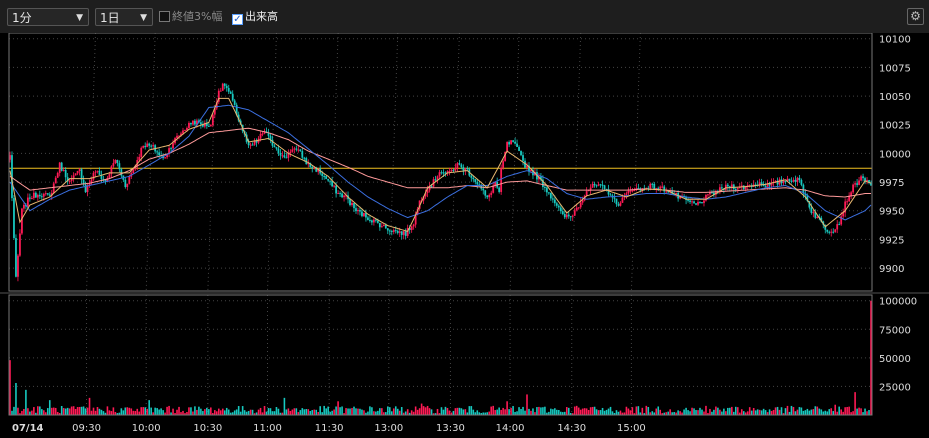  Describe the element at coordinates (915, 16) in the screenshot. I see `gear-icon: ⚙` at that location.